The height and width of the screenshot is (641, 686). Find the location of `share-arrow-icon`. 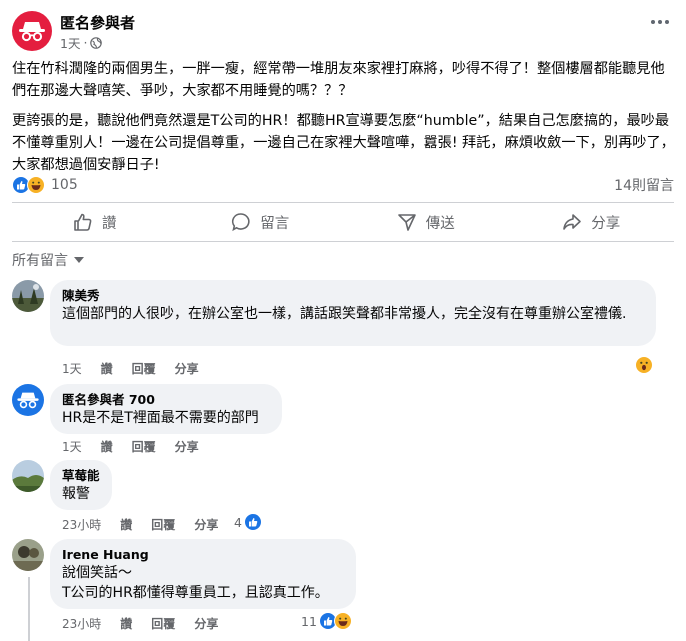

share-arrow-icon is located at coordinates (572, 222).